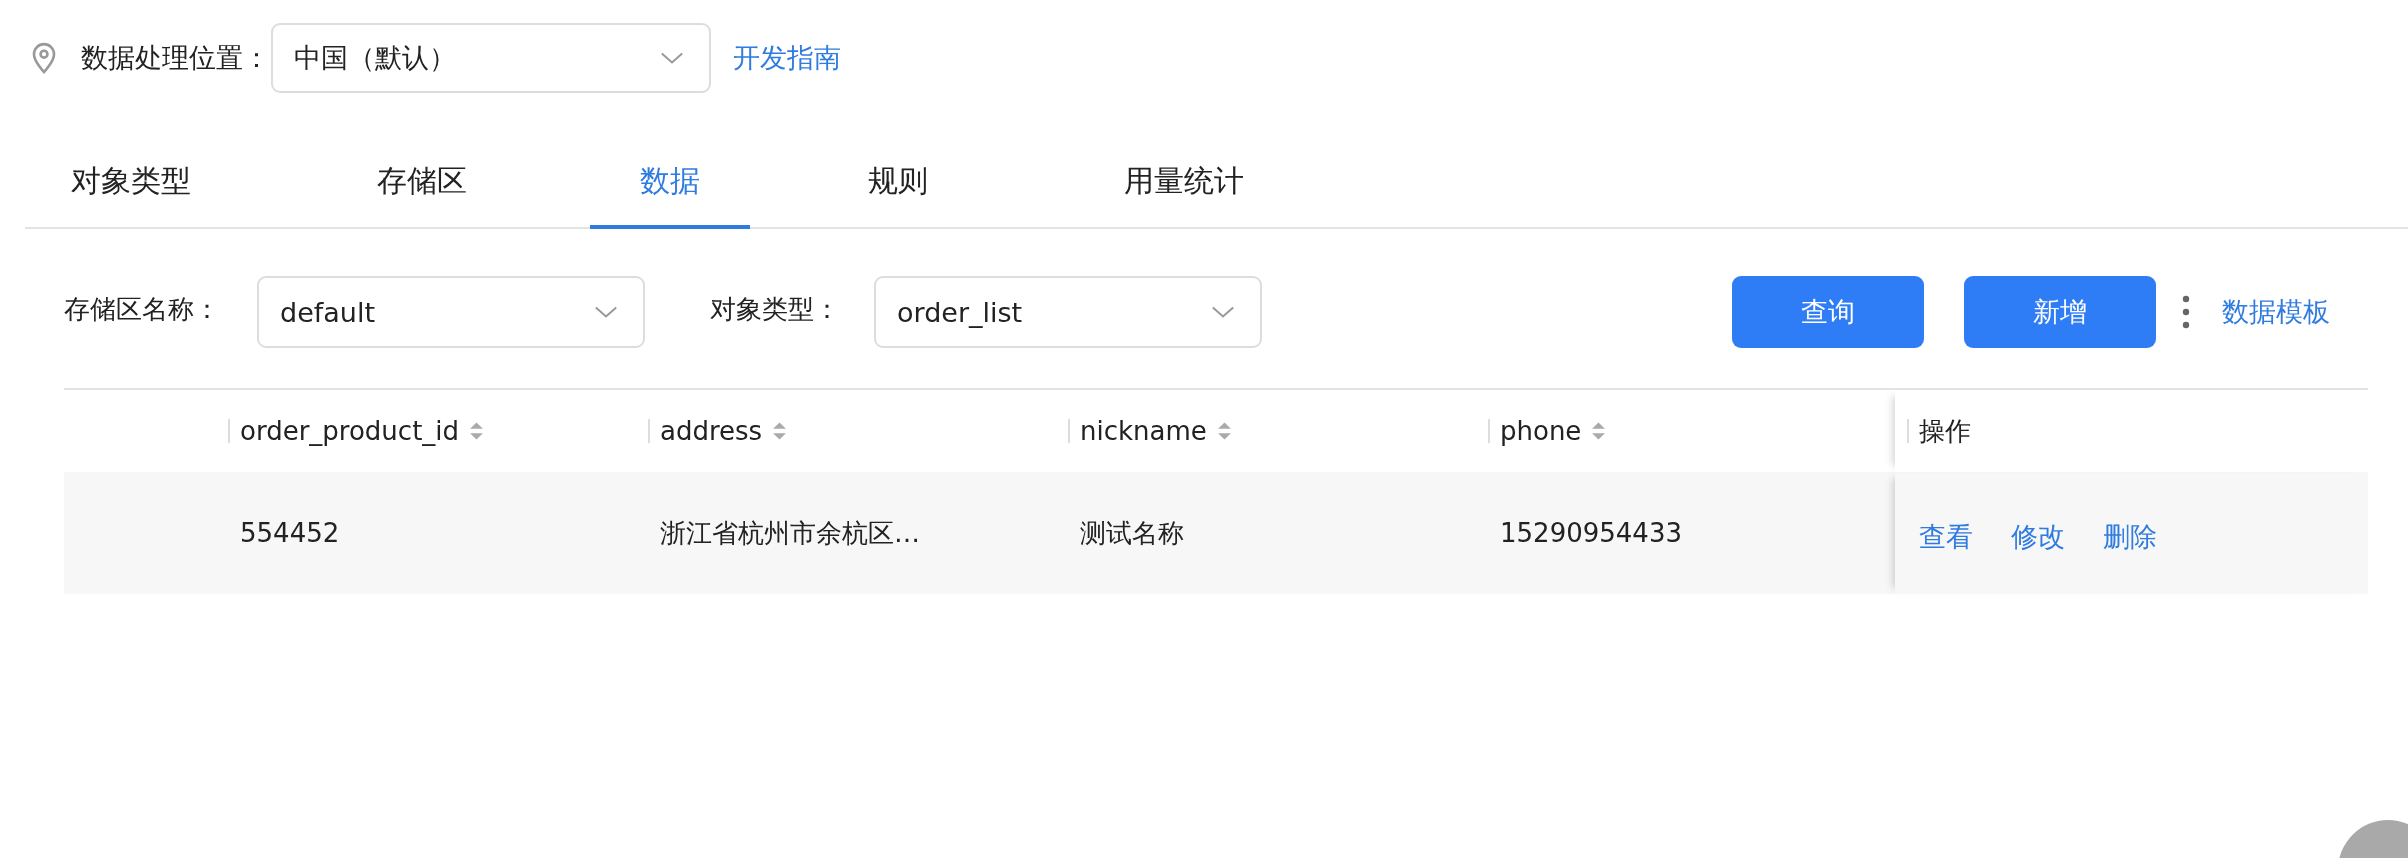  What do you see at coordinates (1184, 189) in the screenshot?
I see `tab: 用量统计` at bounding box center [1184, 189].